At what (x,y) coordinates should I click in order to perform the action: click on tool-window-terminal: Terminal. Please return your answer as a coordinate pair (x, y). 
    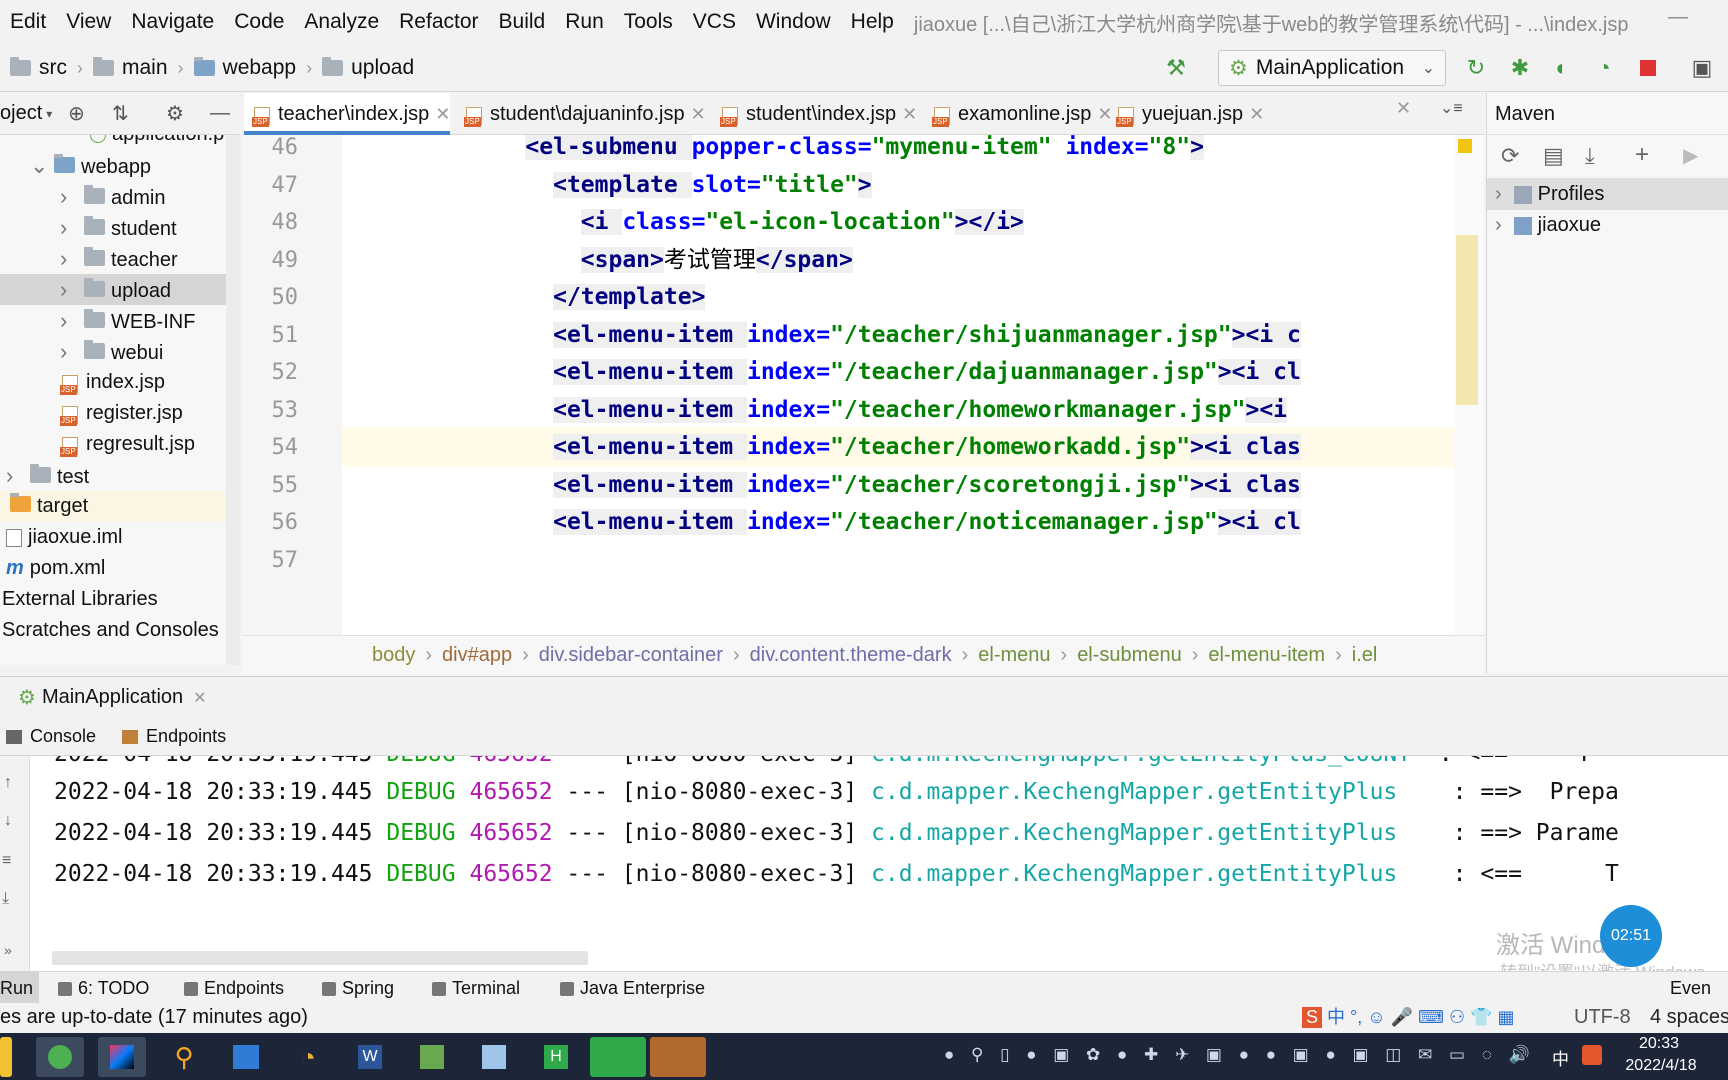
    Looking at the image, I should click on (476, 988).